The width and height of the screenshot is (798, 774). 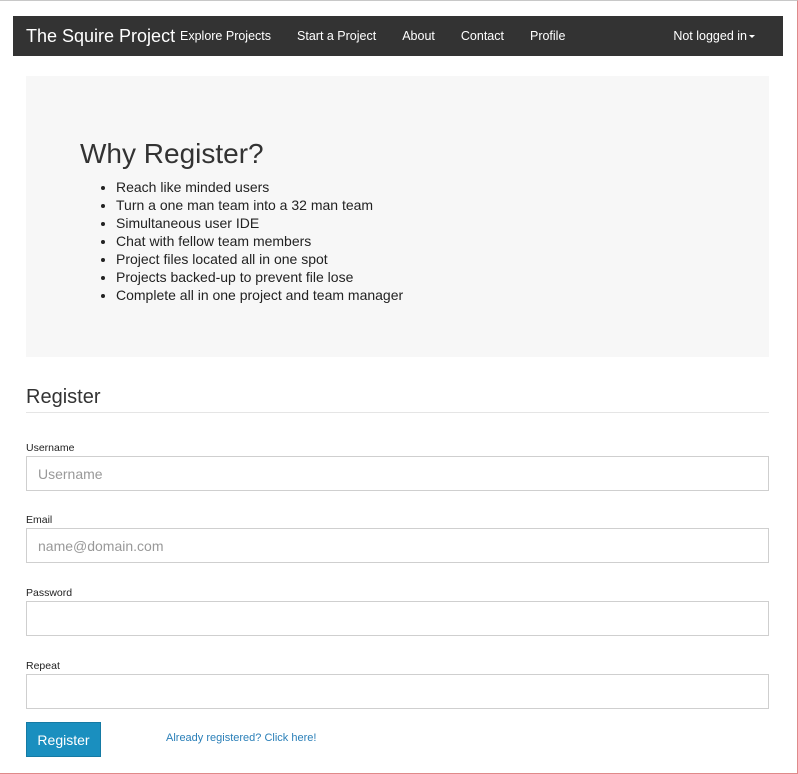 What do you see at coordinates (172, 153) in the screenshot?
I see `why-register-heading: Why Register?` at bounding box center [172, 153].